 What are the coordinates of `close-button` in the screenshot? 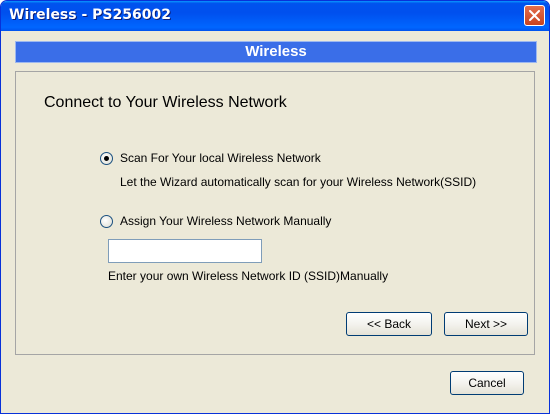 It's located at (534, 15).